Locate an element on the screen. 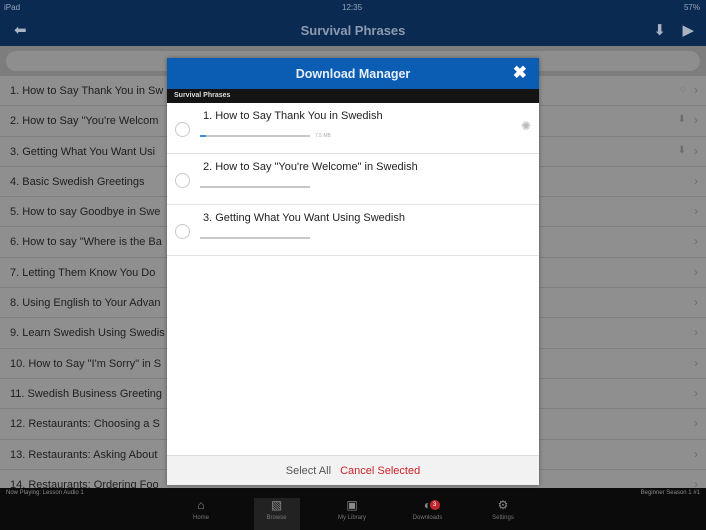  tab-my-library: ▣ My Library is located at coordinates (352, 514).